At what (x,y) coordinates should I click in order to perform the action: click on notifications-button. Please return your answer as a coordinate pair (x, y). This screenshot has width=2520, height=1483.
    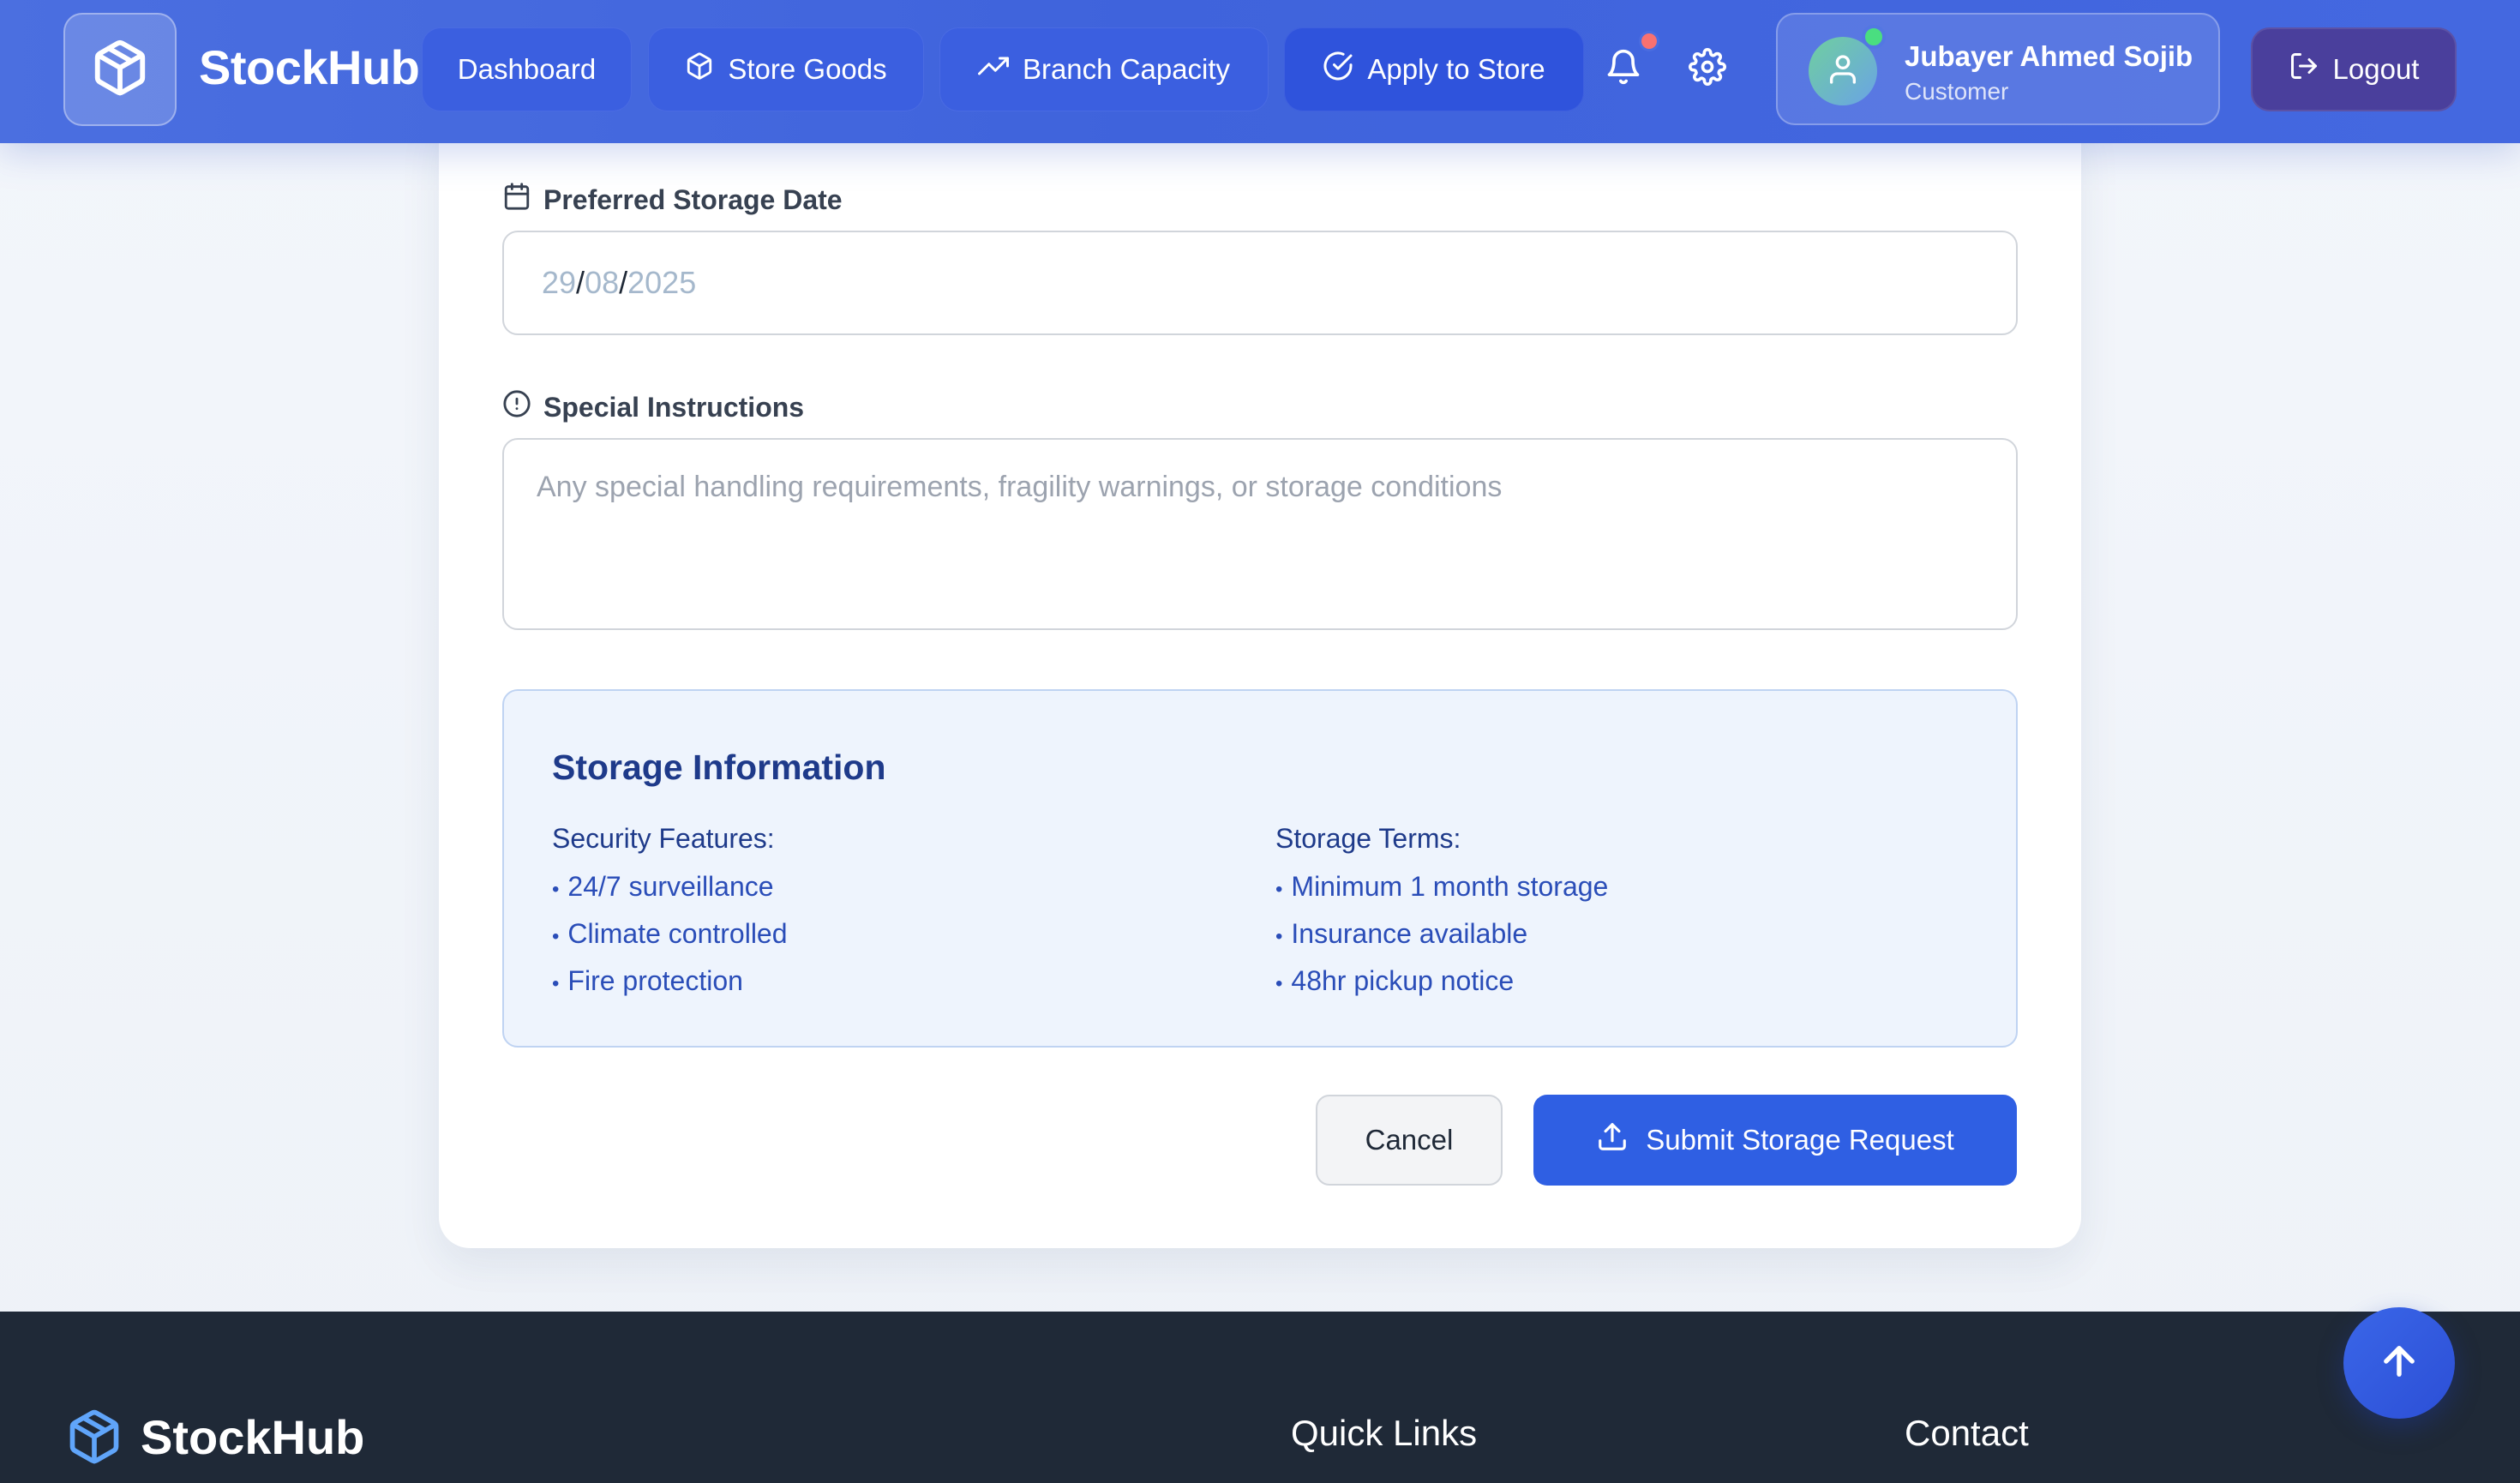
    Looking at the image, I should click on (1623, 69).